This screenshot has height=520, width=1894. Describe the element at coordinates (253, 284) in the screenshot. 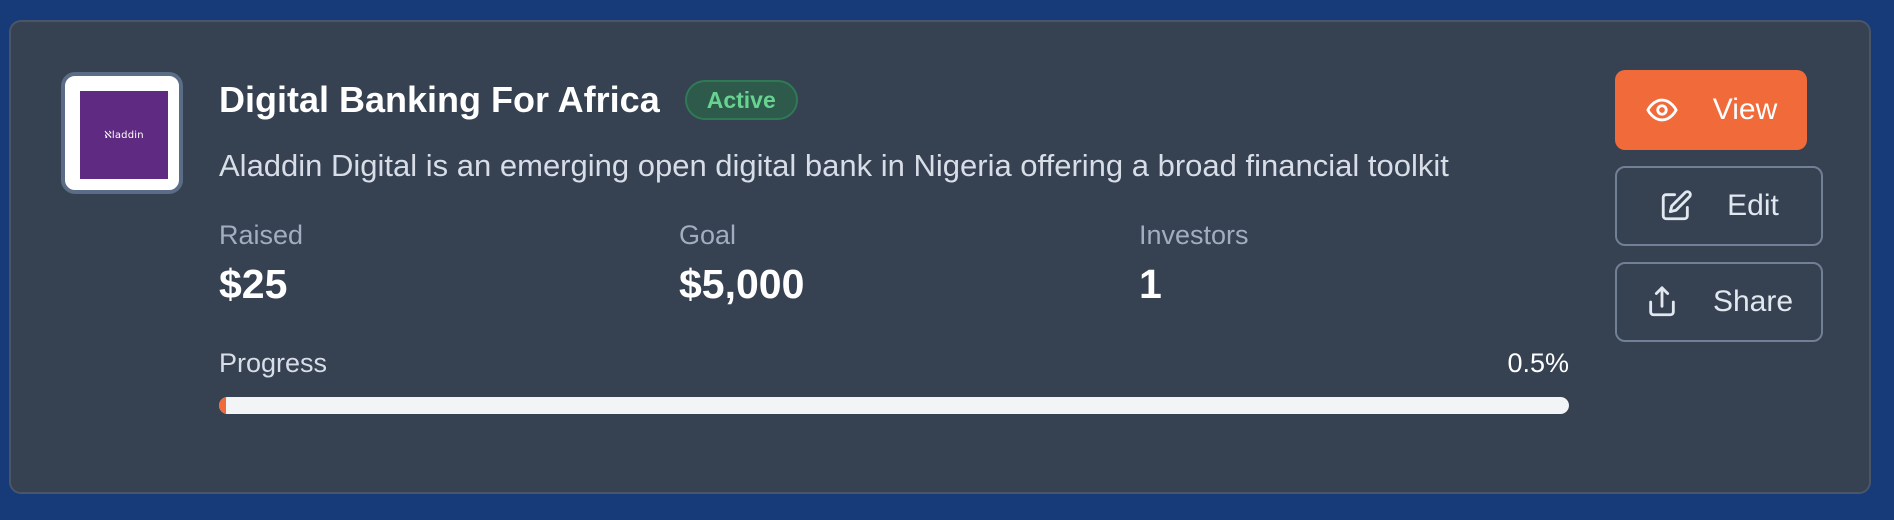

I see `stat-raised-value: $25` at that location.